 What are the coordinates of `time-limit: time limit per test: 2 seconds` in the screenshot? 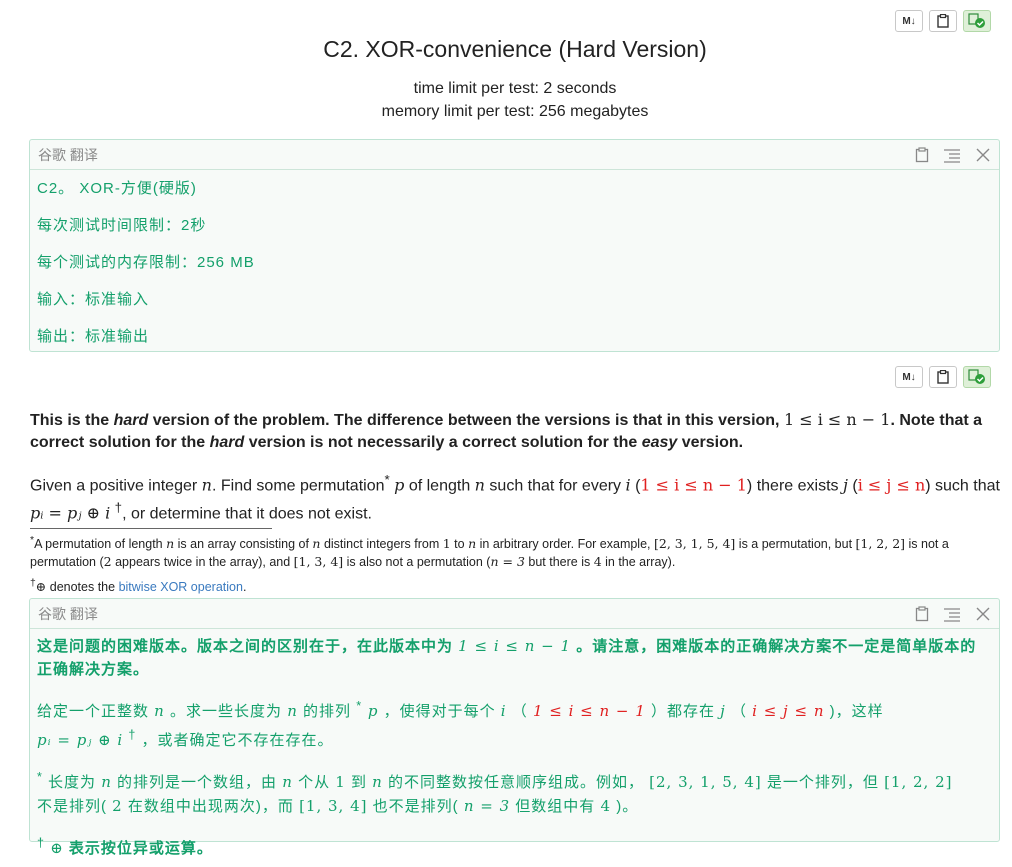 It's located at (515, 88).